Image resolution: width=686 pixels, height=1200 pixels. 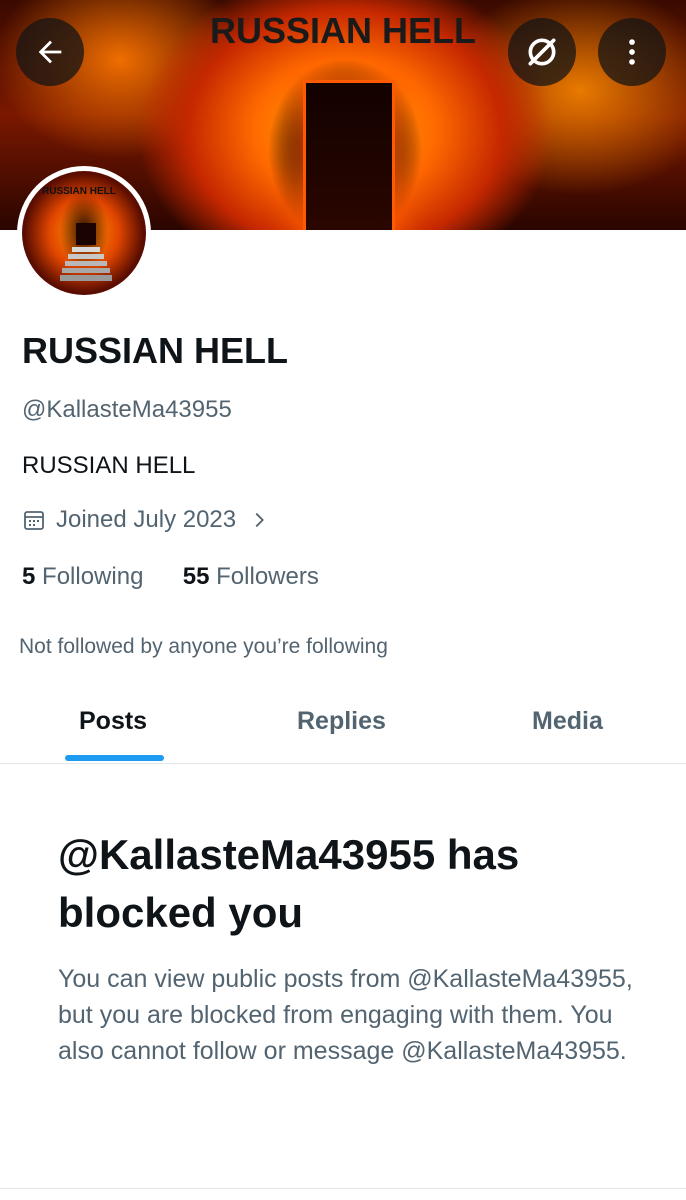 What do you see at coordinates (196, 576) in the screenshot?
I see `followers-count: 55` at bounding box center [196, 576].